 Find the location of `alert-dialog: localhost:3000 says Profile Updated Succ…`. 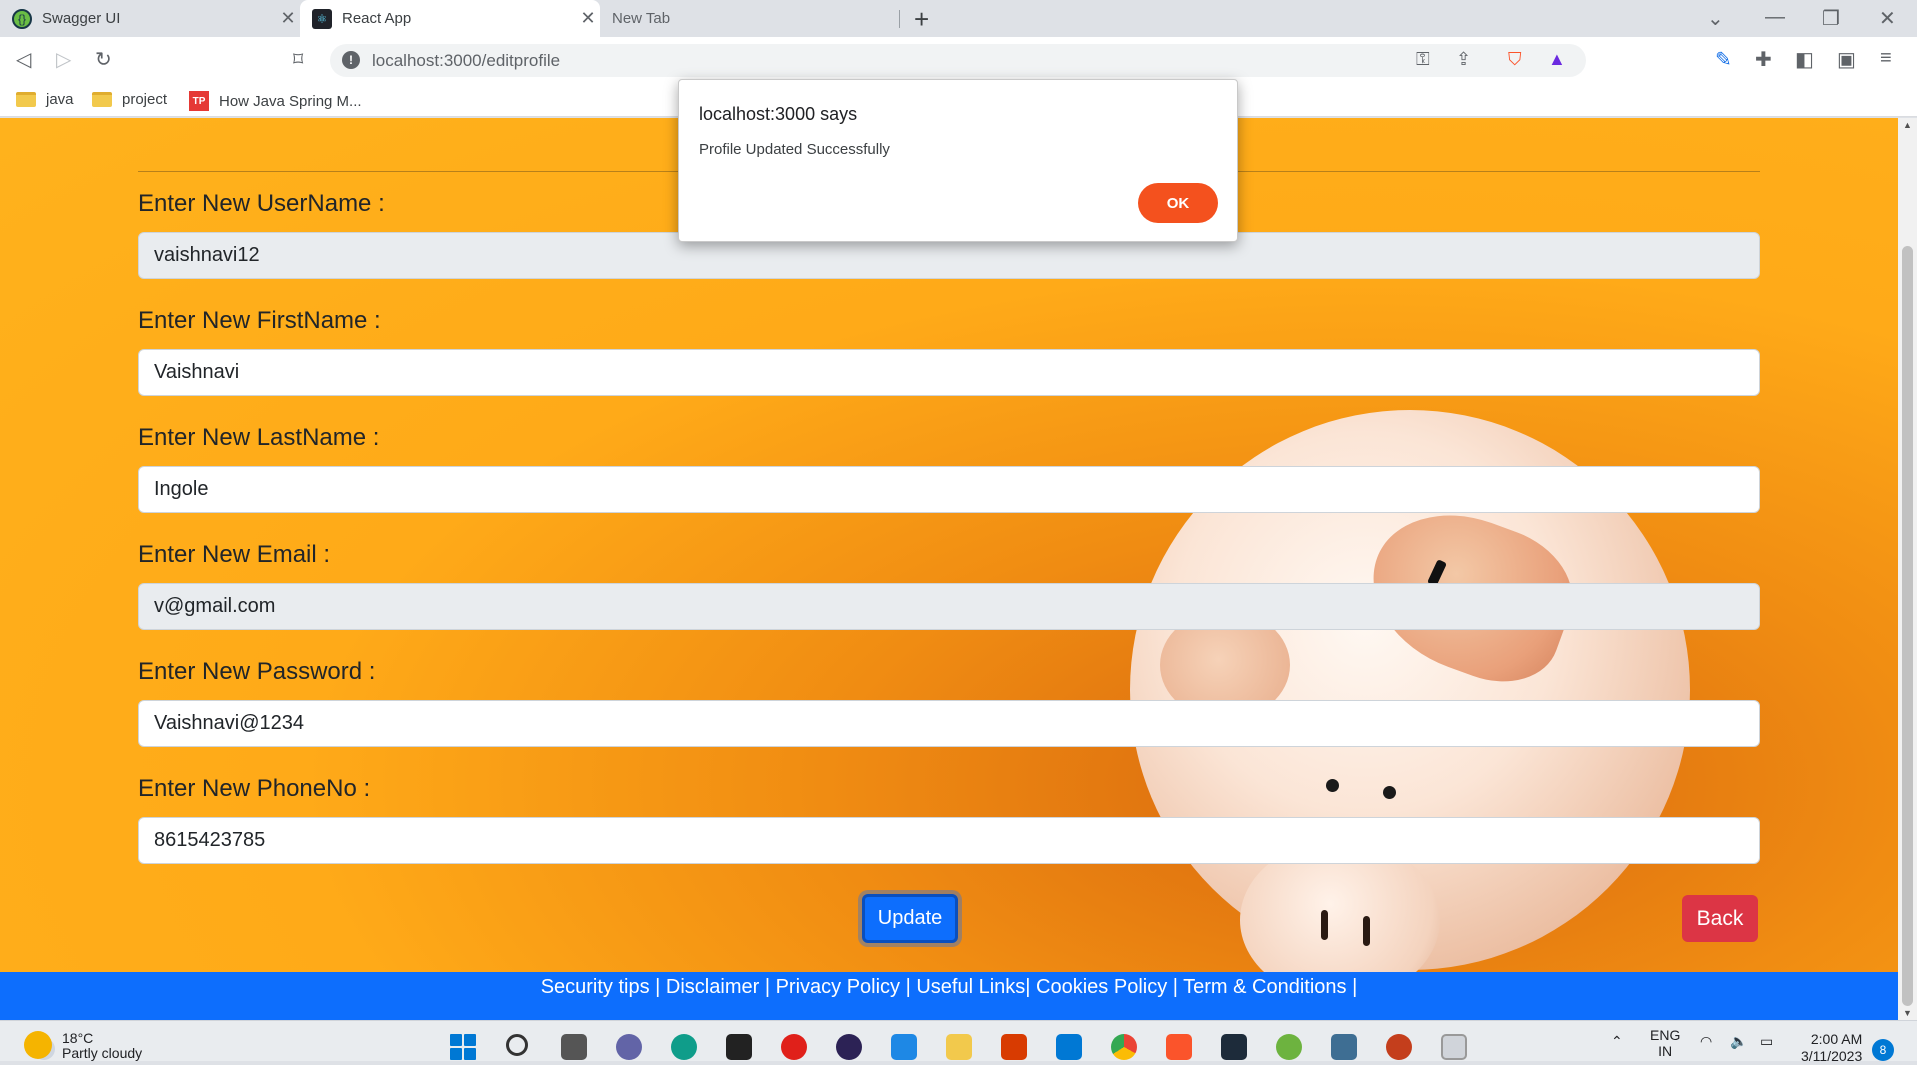

alert-dialog: localhost:3000 says Profile Updated Succ… is located at coordinates (958, 160).